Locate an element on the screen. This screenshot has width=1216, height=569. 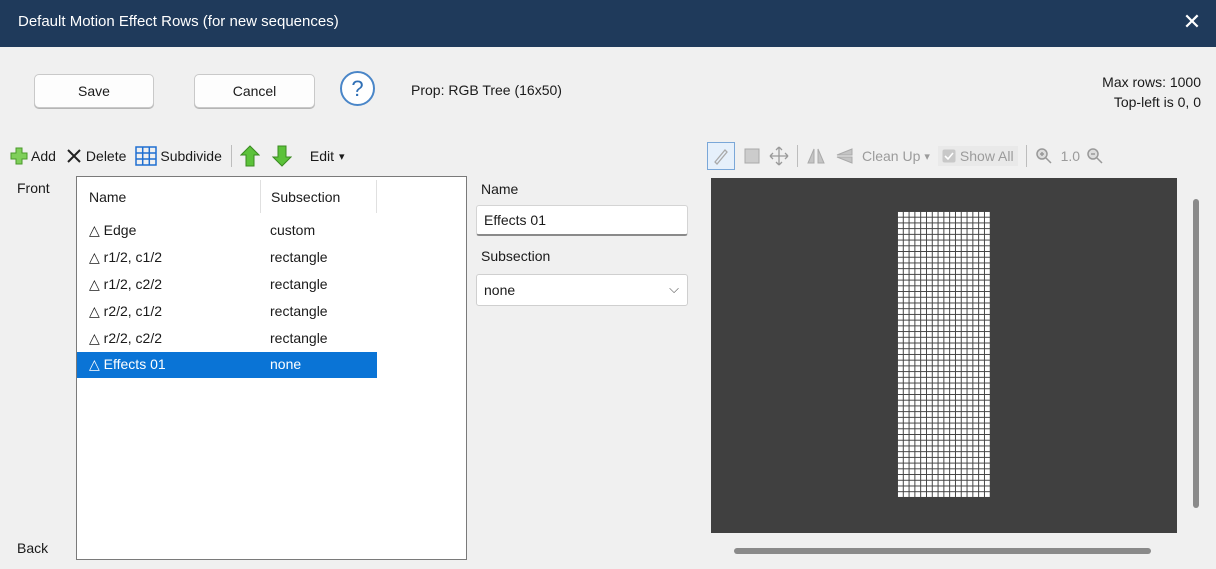
flip-horizontal-icon is located at coordinates (816, 156).